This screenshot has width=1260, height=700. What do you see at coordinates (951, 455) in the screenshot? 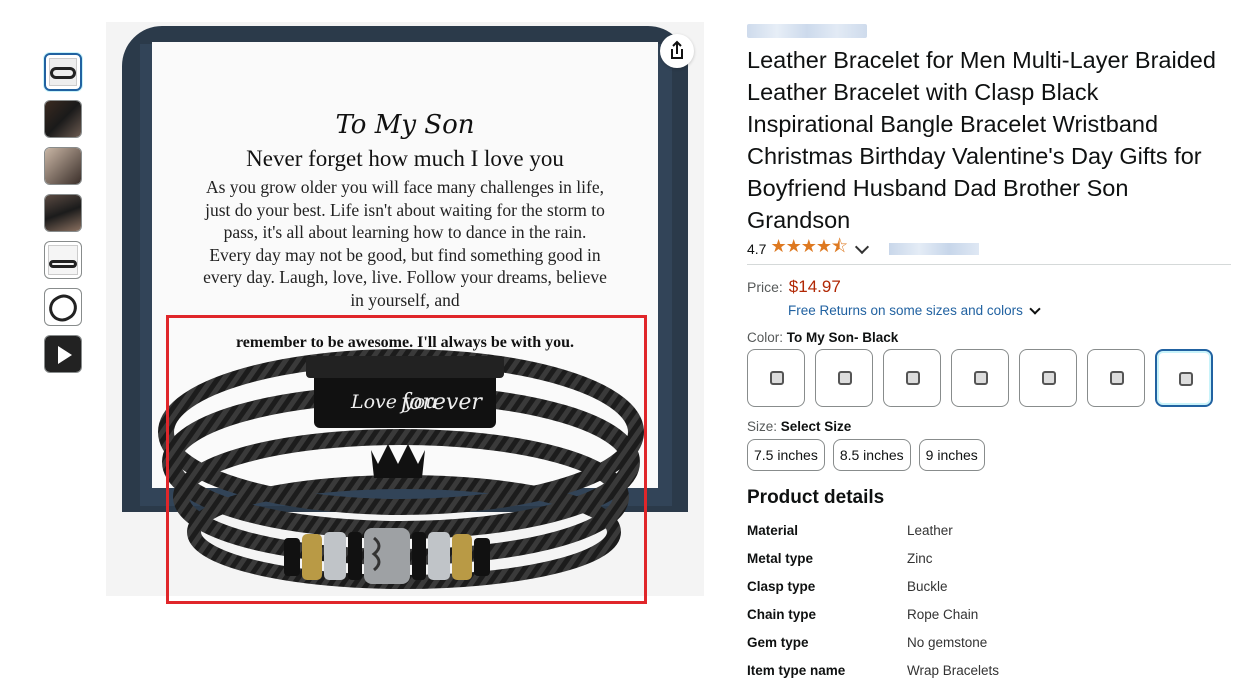
I see `size-option-9: 9 inches` at bounding box center [951, 455].